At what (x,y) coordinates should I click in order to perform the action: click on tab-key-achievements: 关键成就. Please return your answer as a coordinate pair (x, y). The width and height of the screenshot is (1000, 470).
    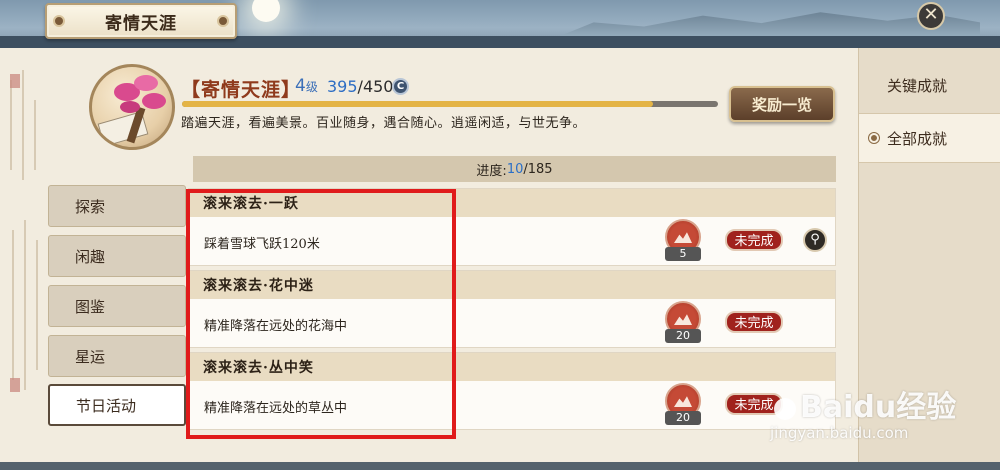
    Looking at the image, I should click on (929, 85).